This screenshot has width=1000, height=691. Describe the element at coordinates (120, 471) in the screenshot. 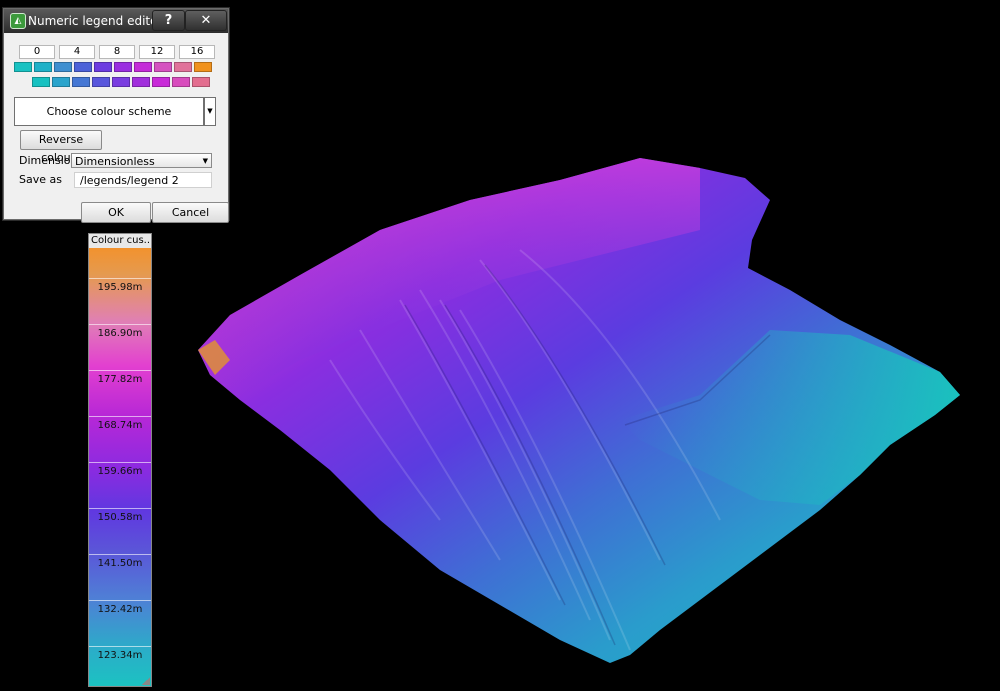

I see `legend-value-label: 159.66m` at that location.